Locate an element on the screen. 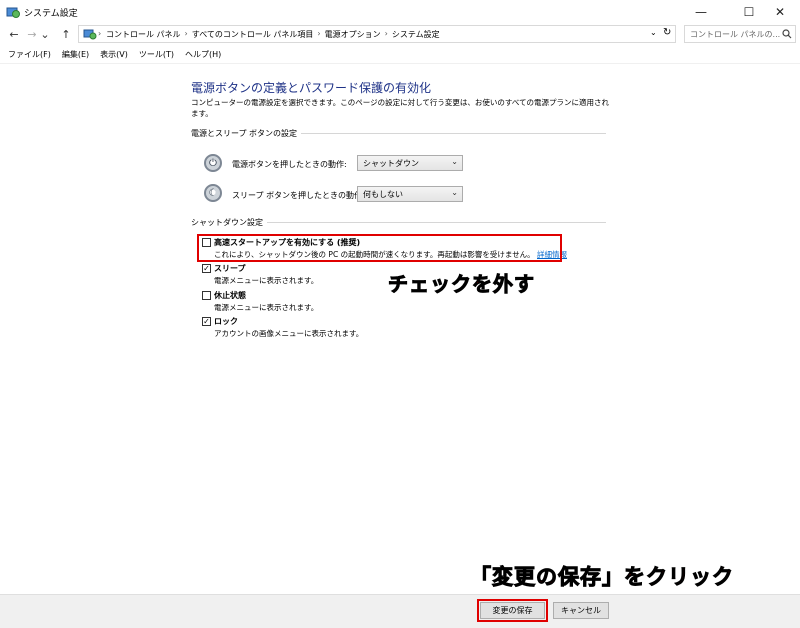  annotation-click-save: 「変更の保存」をクリック is located at coordinates (602, 577).